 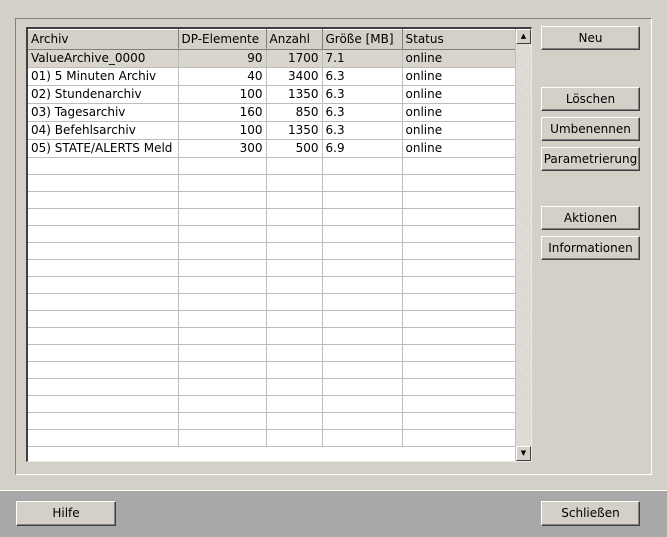 I want to click on umbenennen-button: Umbenennen, so click(x=590, y=129).